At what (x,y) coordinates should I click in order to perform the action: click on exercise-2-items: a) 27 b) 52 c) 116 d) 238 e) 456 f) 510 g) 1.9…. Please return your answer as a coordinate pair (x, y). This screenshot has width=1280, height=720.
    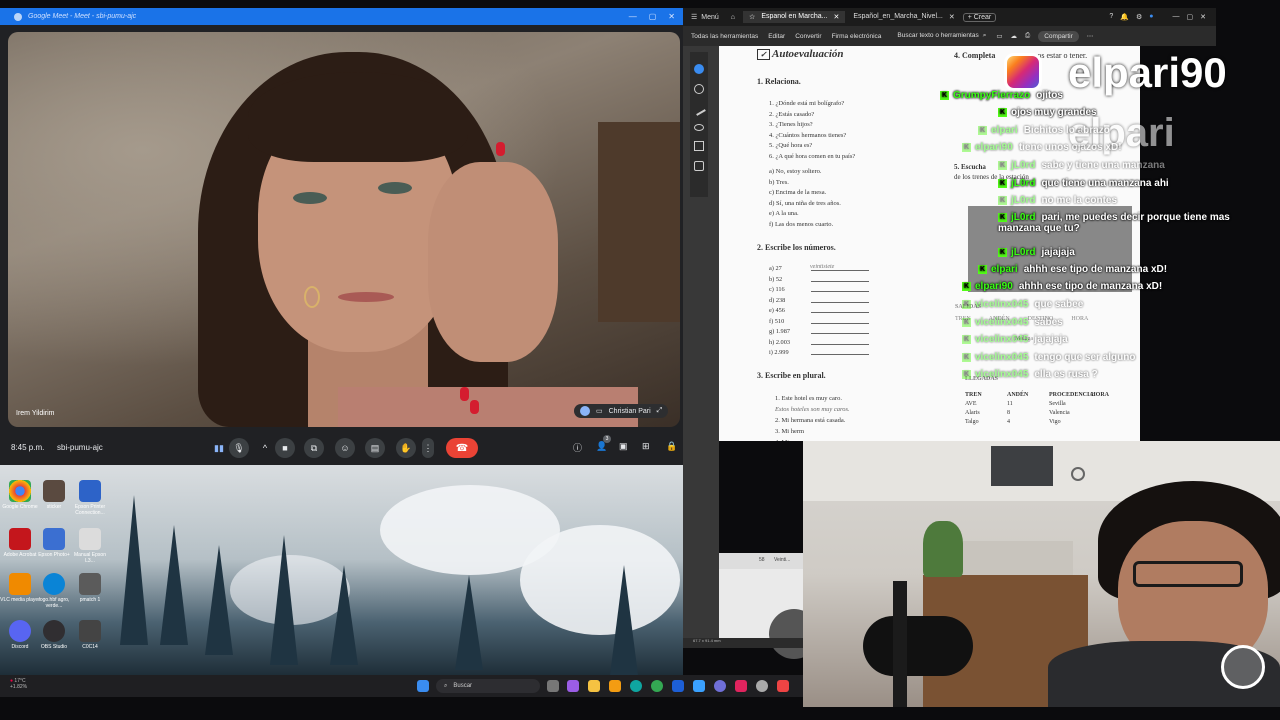
    Looking at the image, I should click on (819, 311).